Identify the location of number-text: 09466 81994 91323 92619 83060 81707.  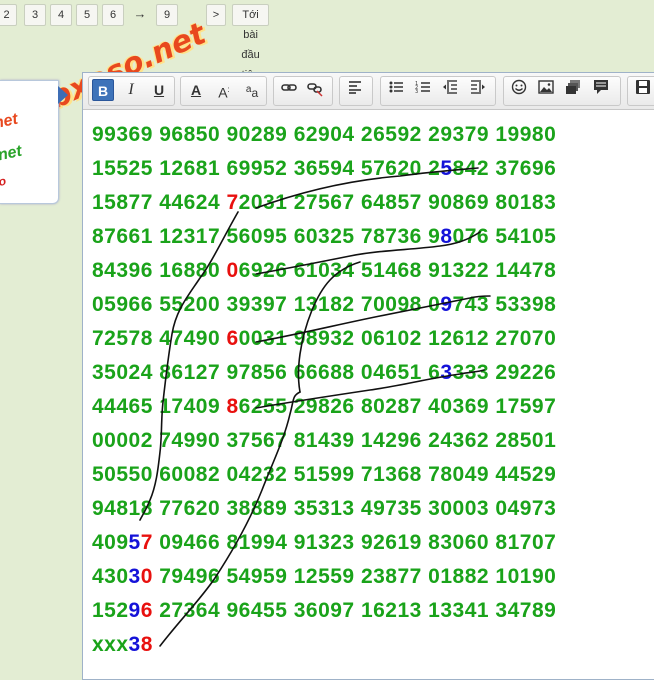
(354, 542).